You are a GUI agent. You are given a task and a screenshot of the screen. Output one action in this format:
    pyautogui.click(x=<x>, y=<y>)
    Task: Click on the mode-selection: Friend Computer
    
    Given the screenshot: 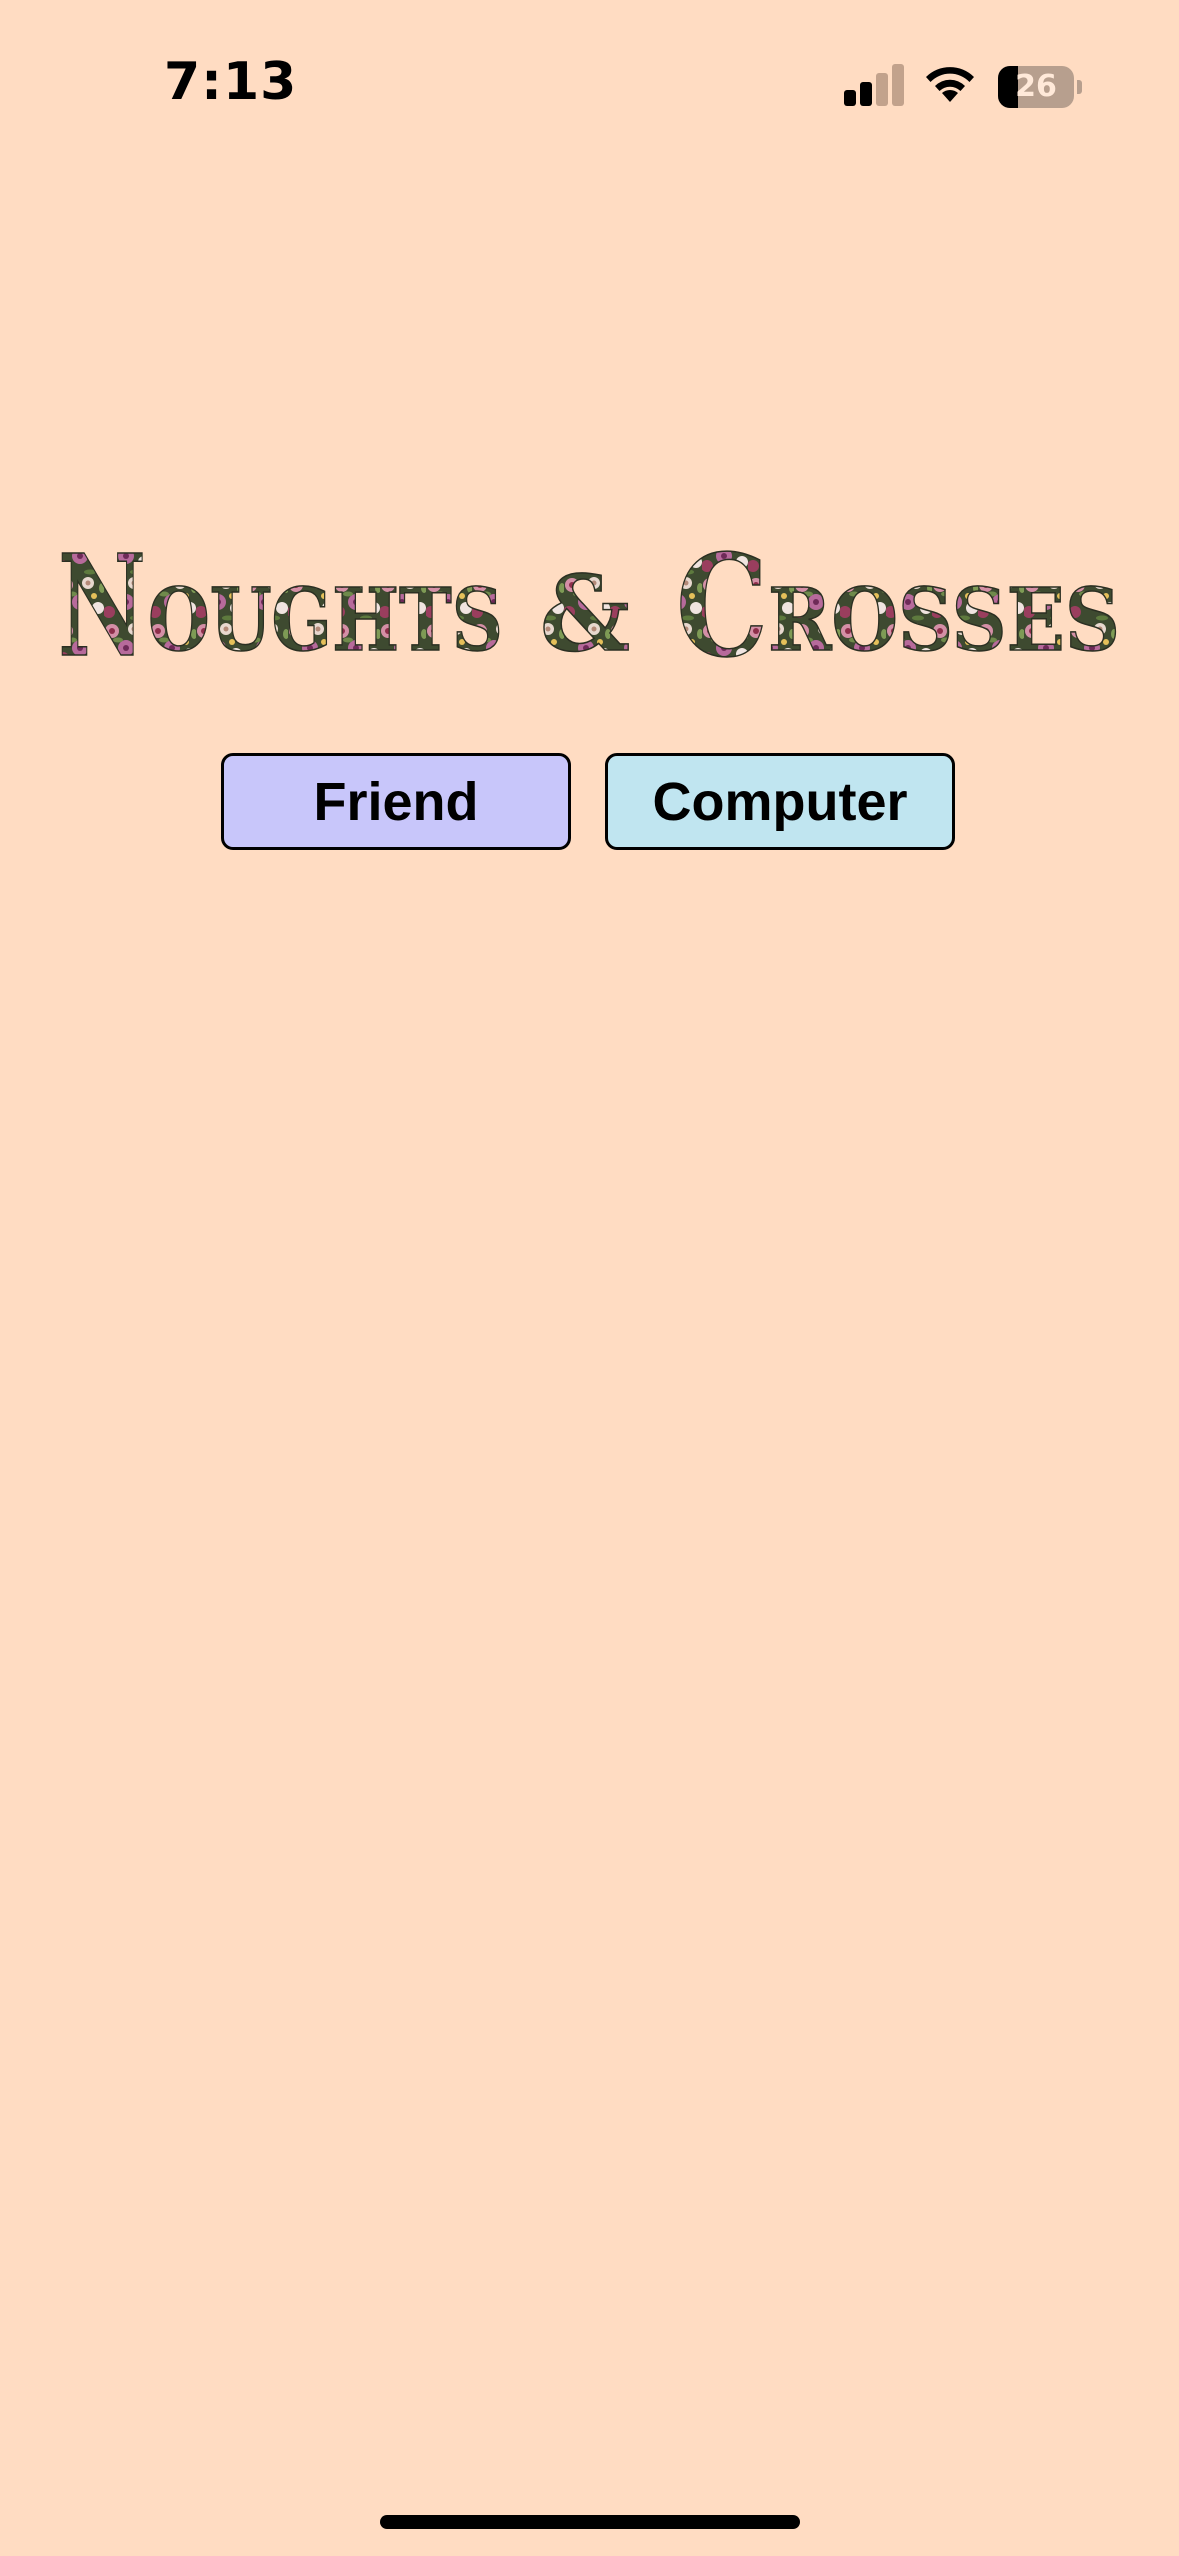 What is the action you would take?
    pyautogui.click(x=589, y=803)
    